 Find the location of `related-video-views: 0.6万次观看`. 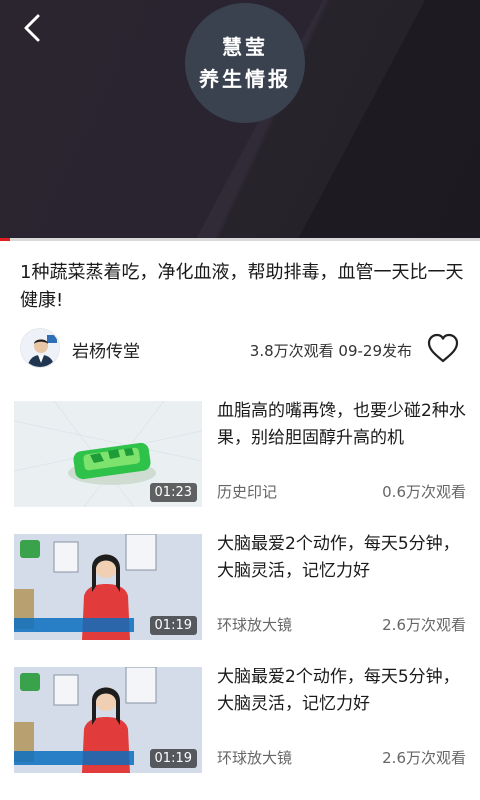

related-video-views: 0.6万次观看 is located at coordinates (424, 492).